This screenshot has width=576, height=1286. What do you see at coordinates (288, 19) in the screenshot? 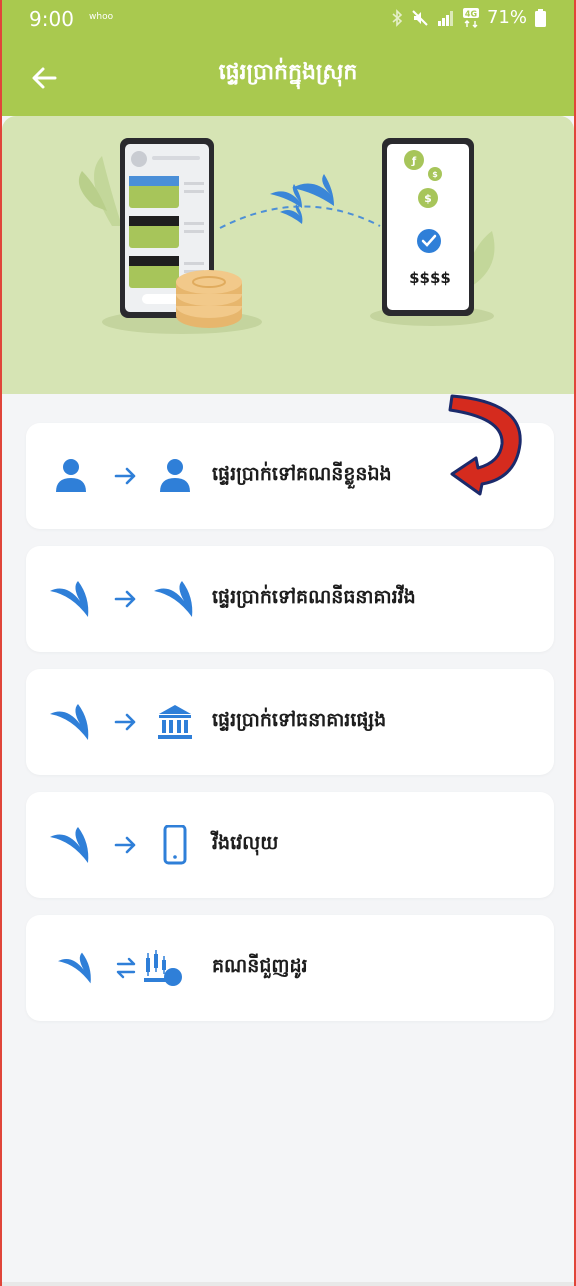
I see `status-bar: 9:00 whoo 4G 71%` at bounding box center [288, 19].